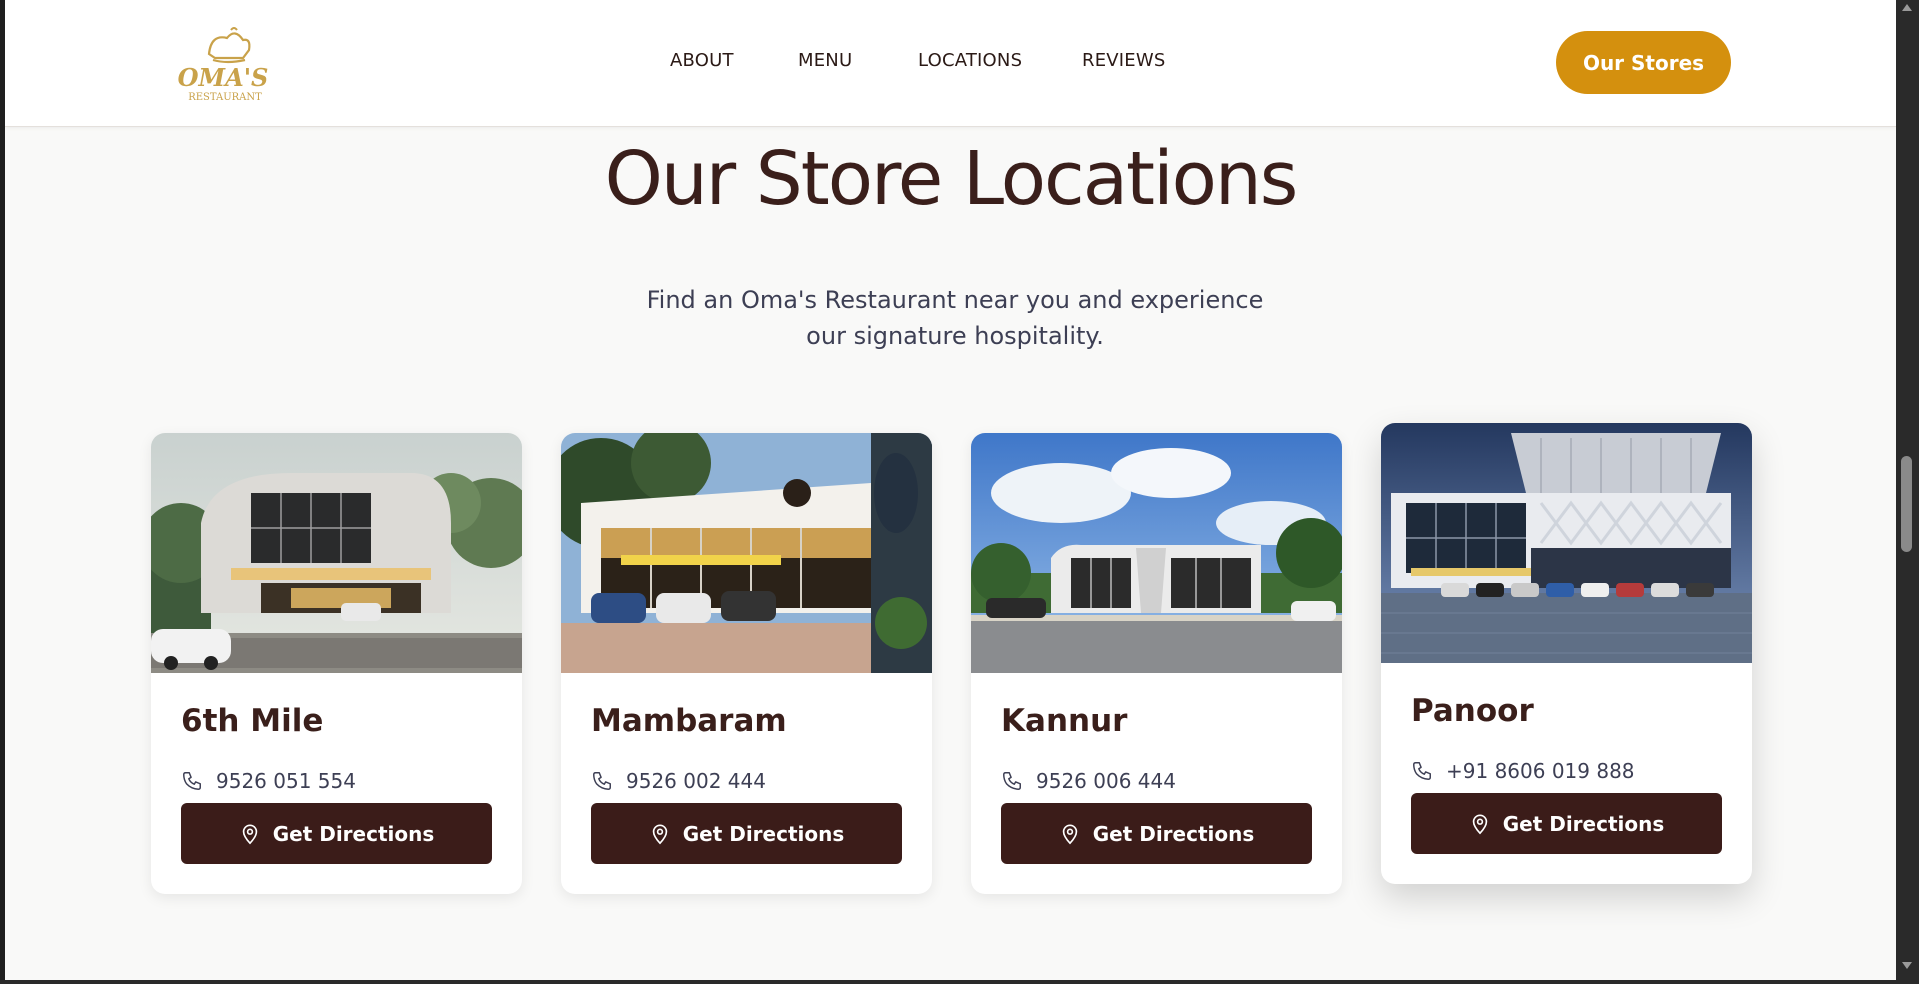 The width and height of the screenshot is (1919, 984). Describe the element at coordinates (970, 60) in the screenshot. I see `nav-locations: LOCATIONS` at that location.